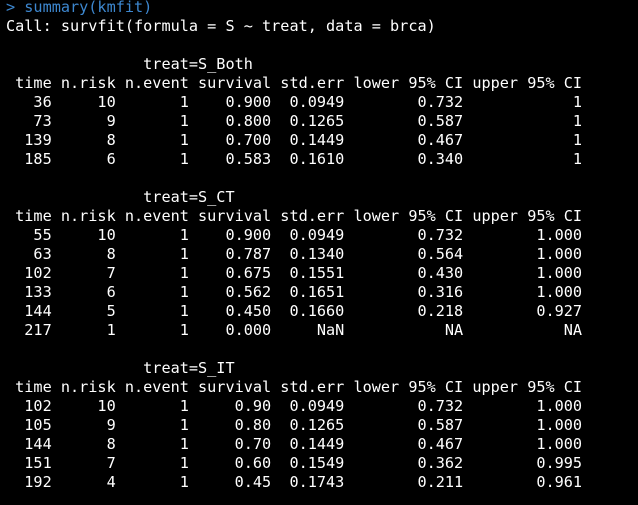  What do you see at coordinates (79, 8) in the screenshot?
I see `command-prompt-line: > summary(kmfit)` at bounding box center [79, 8].